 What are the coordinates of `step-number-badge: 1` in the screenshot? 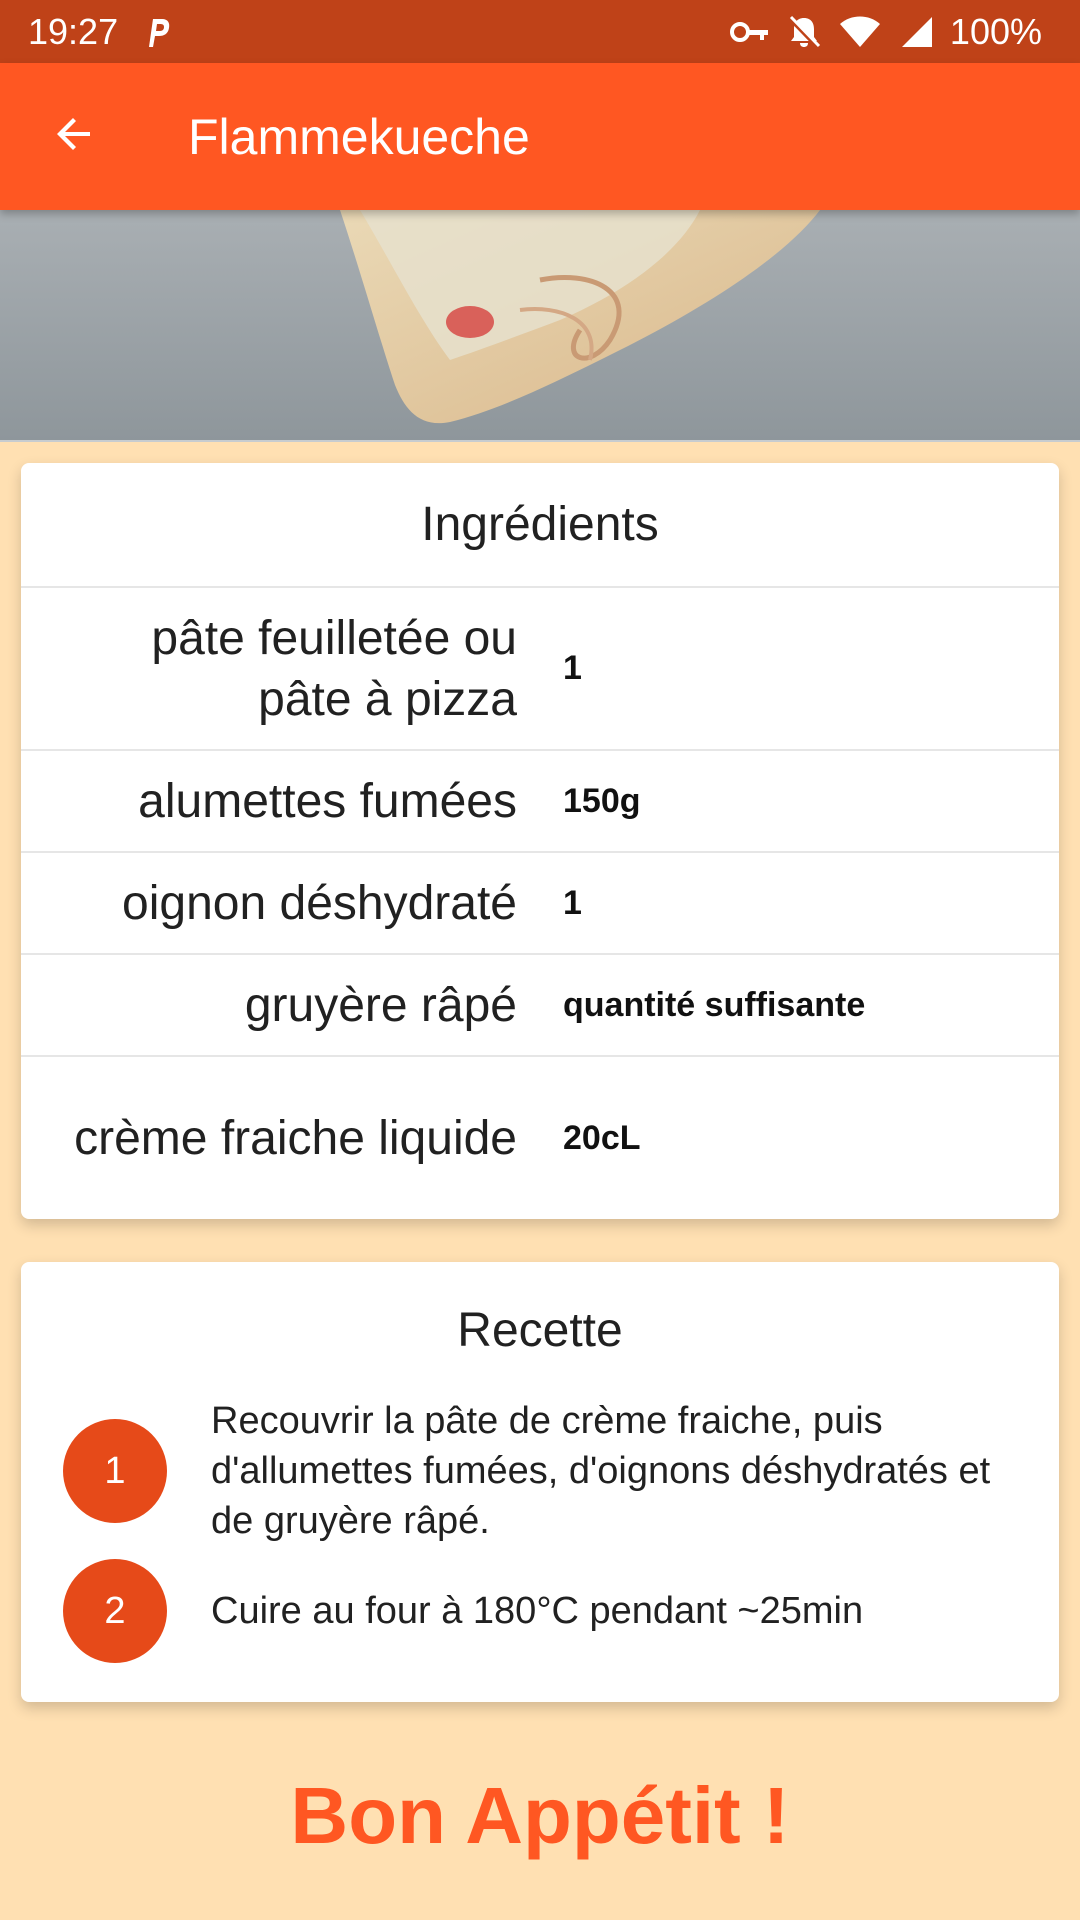 It's located at (115, 1471).